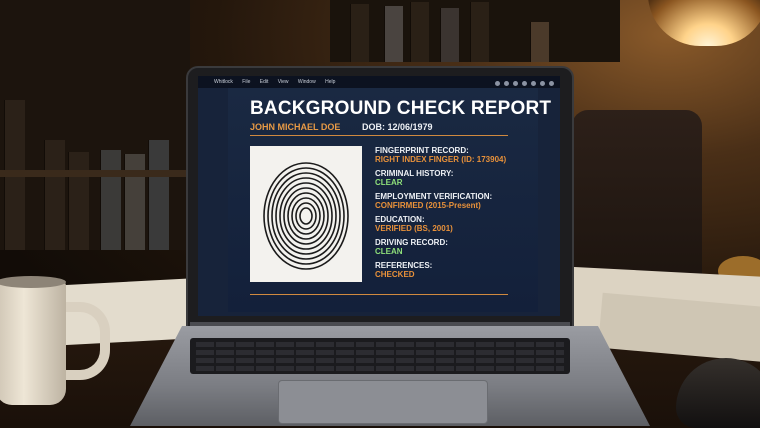  Describe the element at coordinates (440, 270) in the screenshot. I see `field-references: REFERENCES: CHECKED` at that location.